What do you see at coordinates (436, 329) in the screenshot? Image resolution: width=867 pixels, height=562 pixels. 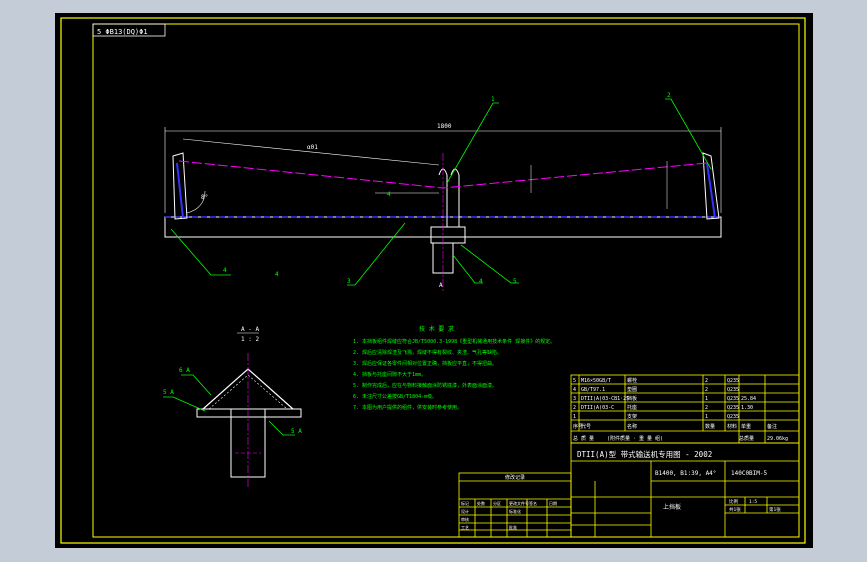 I see `tech-req-heading: 技 术 要 求` at bounding box center [436, 329].